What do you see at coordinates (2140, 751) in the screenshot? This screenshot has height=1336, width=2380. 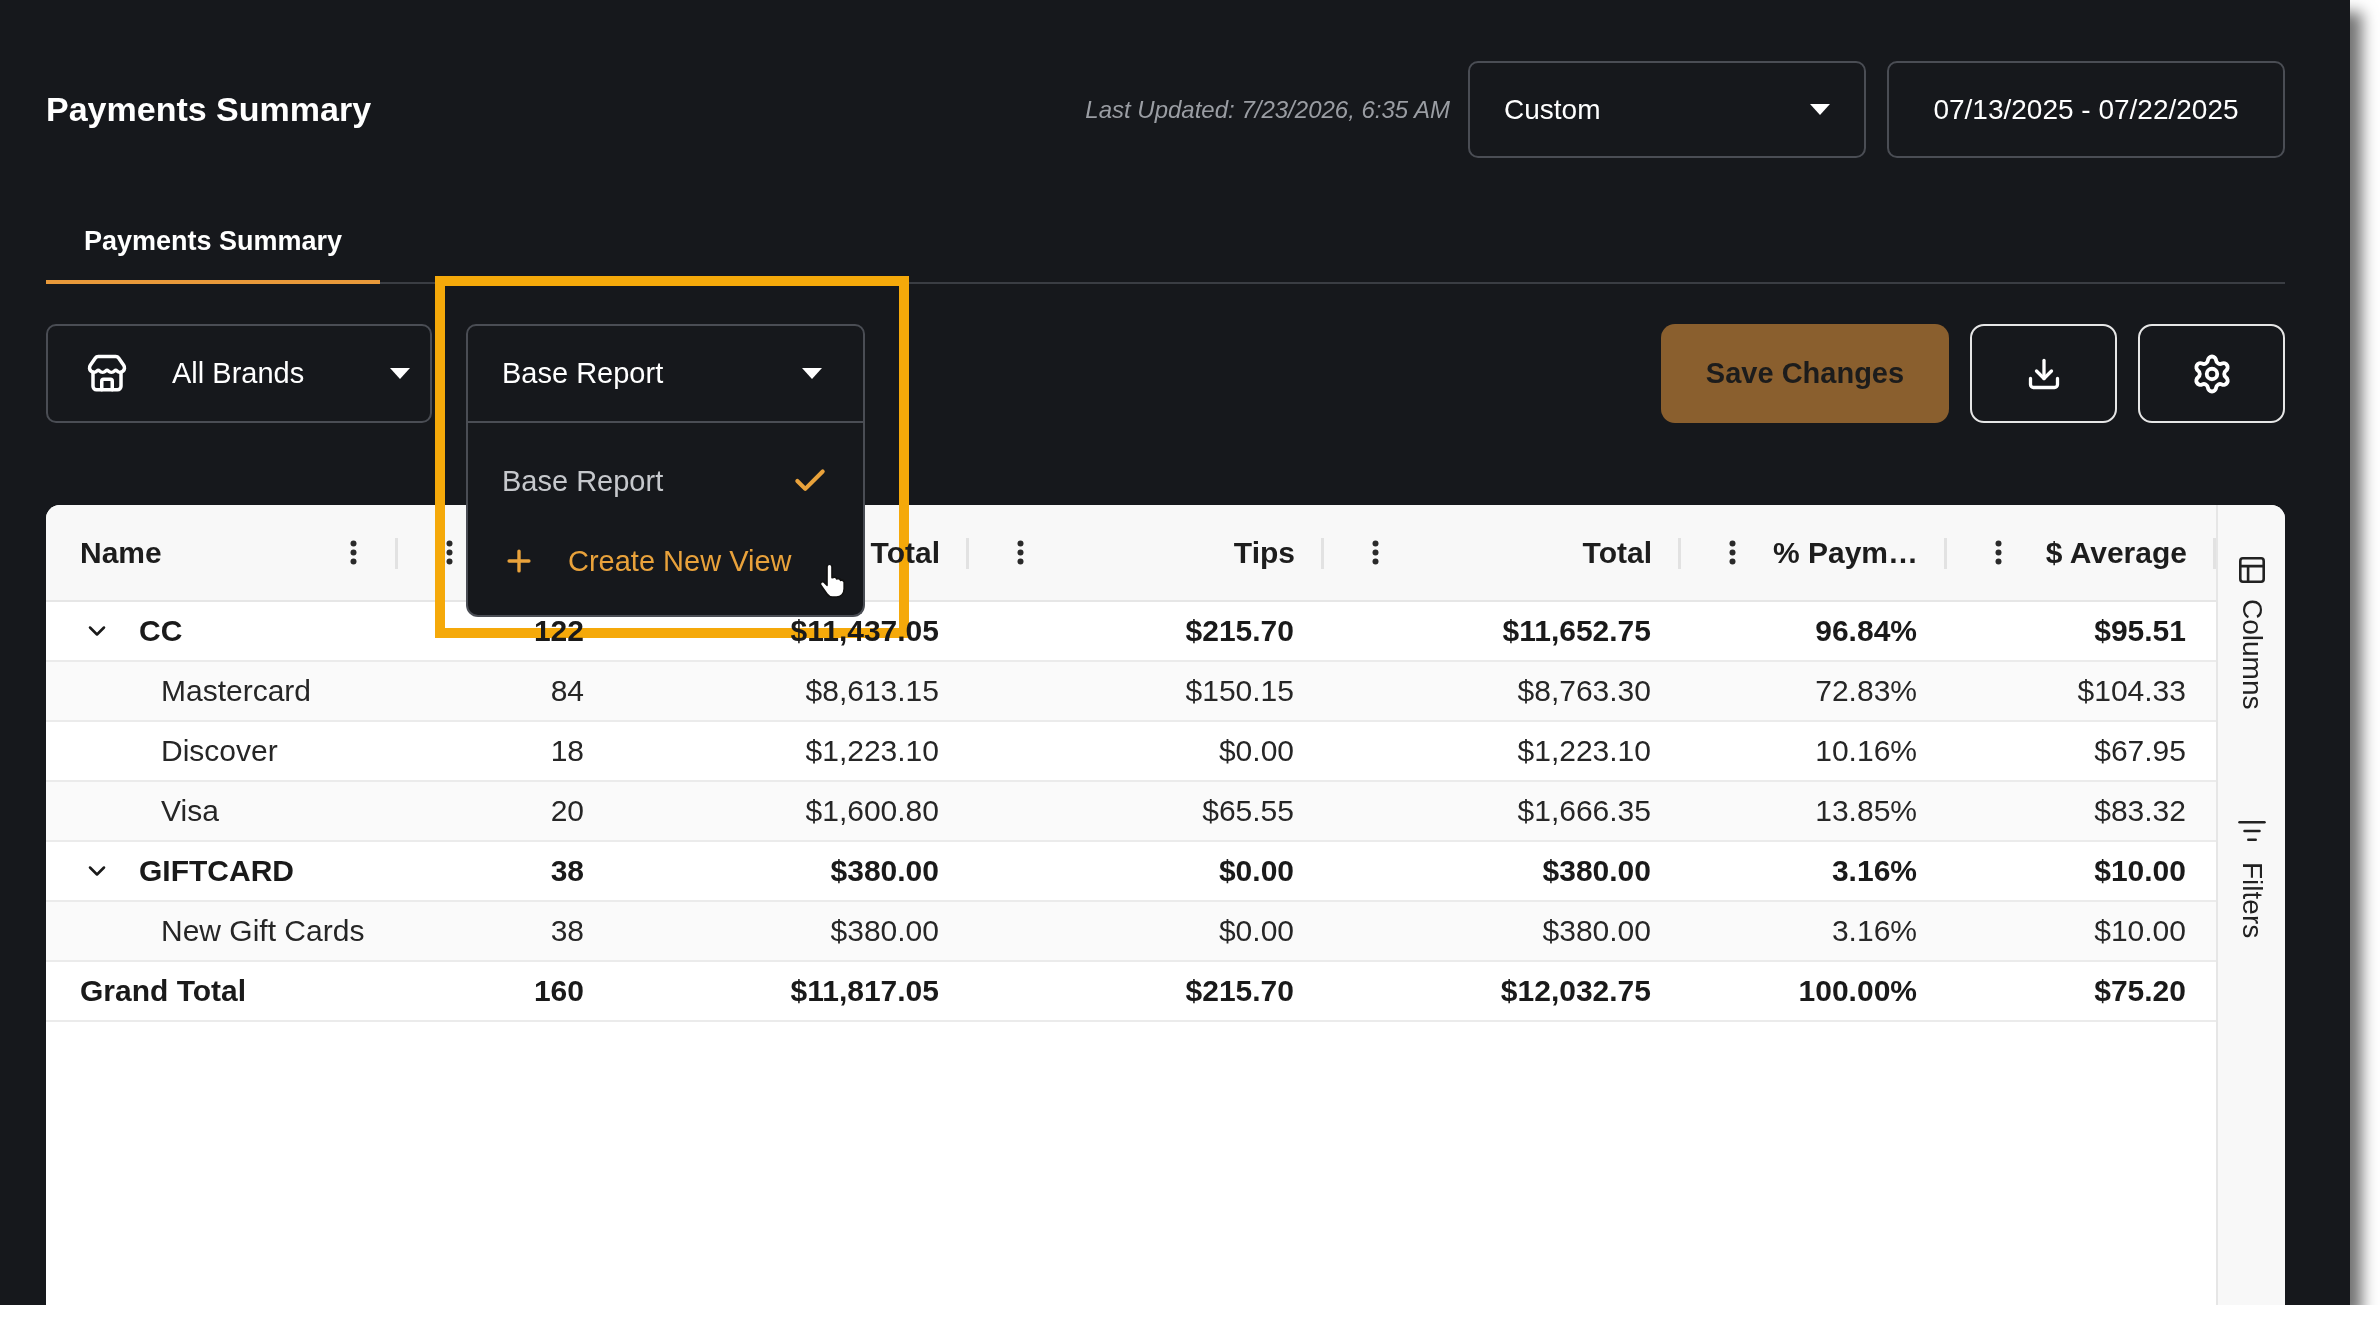 I see `table-cell: $67.95` at bounding box center [2140, 751].